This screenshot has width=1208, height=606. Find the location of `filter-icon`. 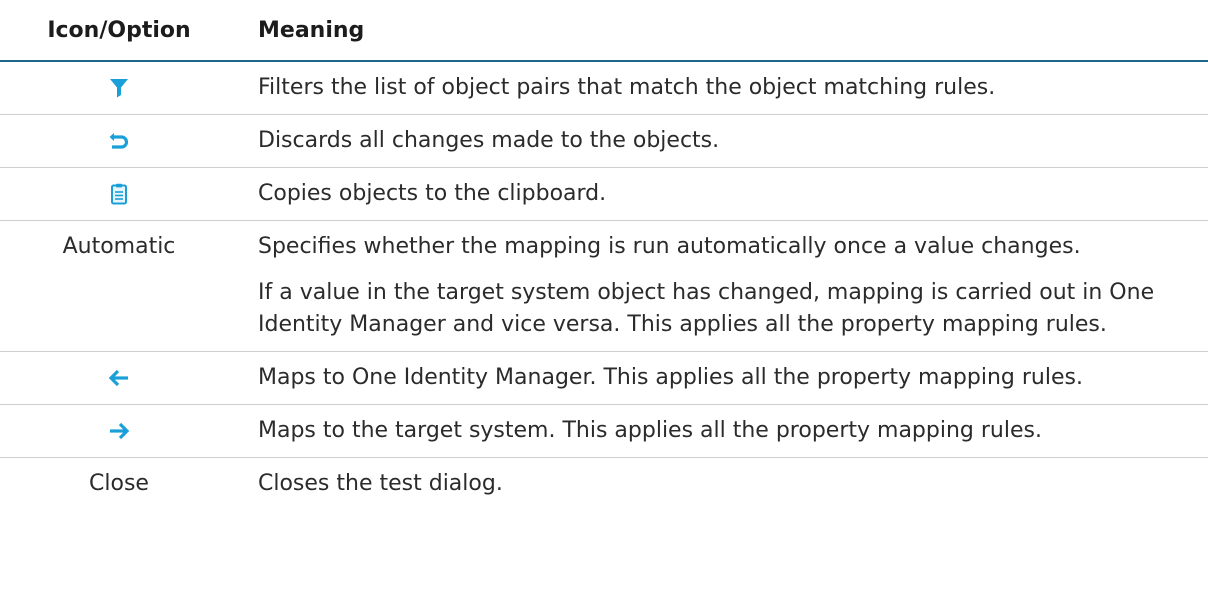

filter-icon is located at coordinates (119, 88).